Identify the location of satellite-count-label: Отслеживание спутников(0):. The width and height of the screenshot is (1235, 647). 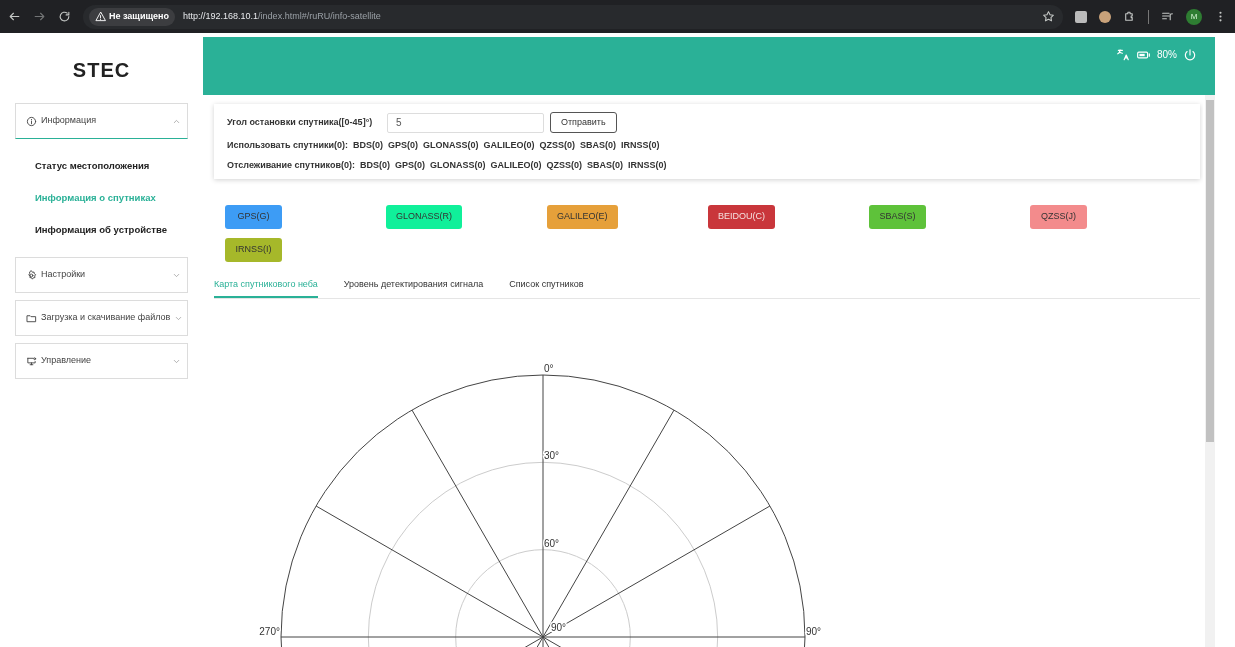
(291, 166).